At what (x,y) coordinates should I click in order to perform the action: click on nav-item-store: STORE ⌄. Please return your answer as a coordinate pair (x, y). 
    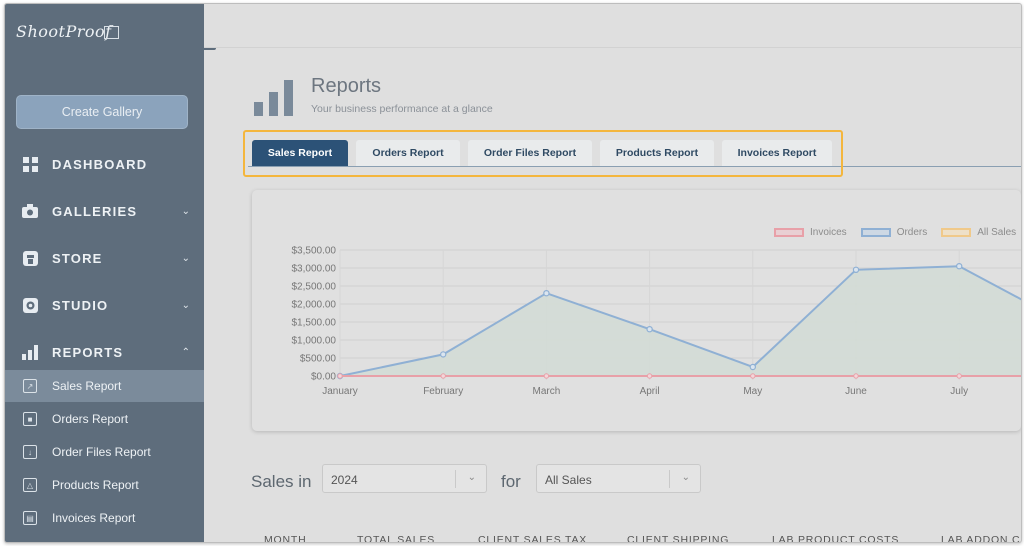
    Looking at the image, I should click on (104, 258).